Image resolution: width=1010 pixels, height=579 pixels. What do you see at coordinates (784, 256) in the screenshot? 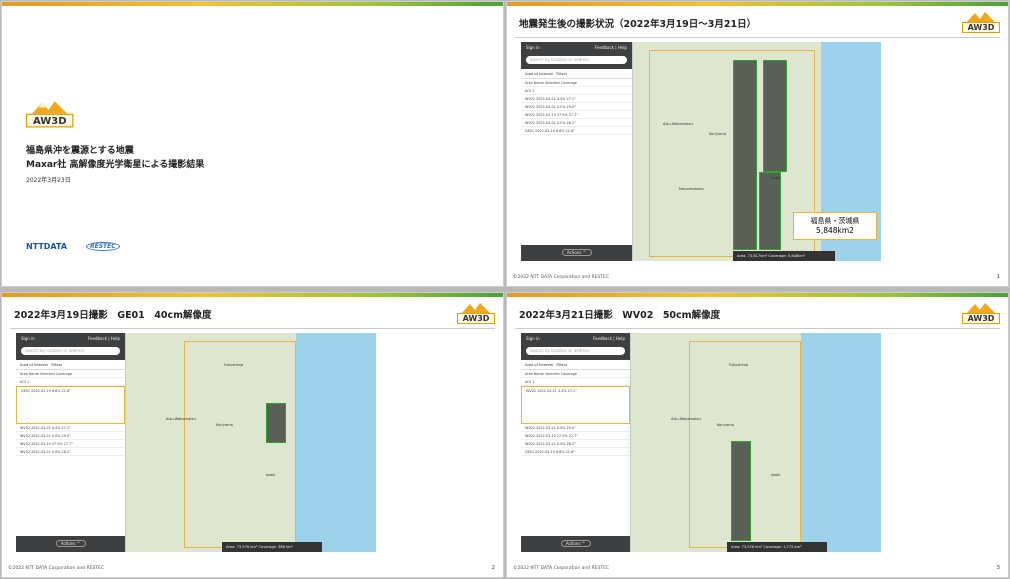
I see `status-bar: Area: 73,817km² Coverage: 5,848km²` at bounding box center [784, 256].